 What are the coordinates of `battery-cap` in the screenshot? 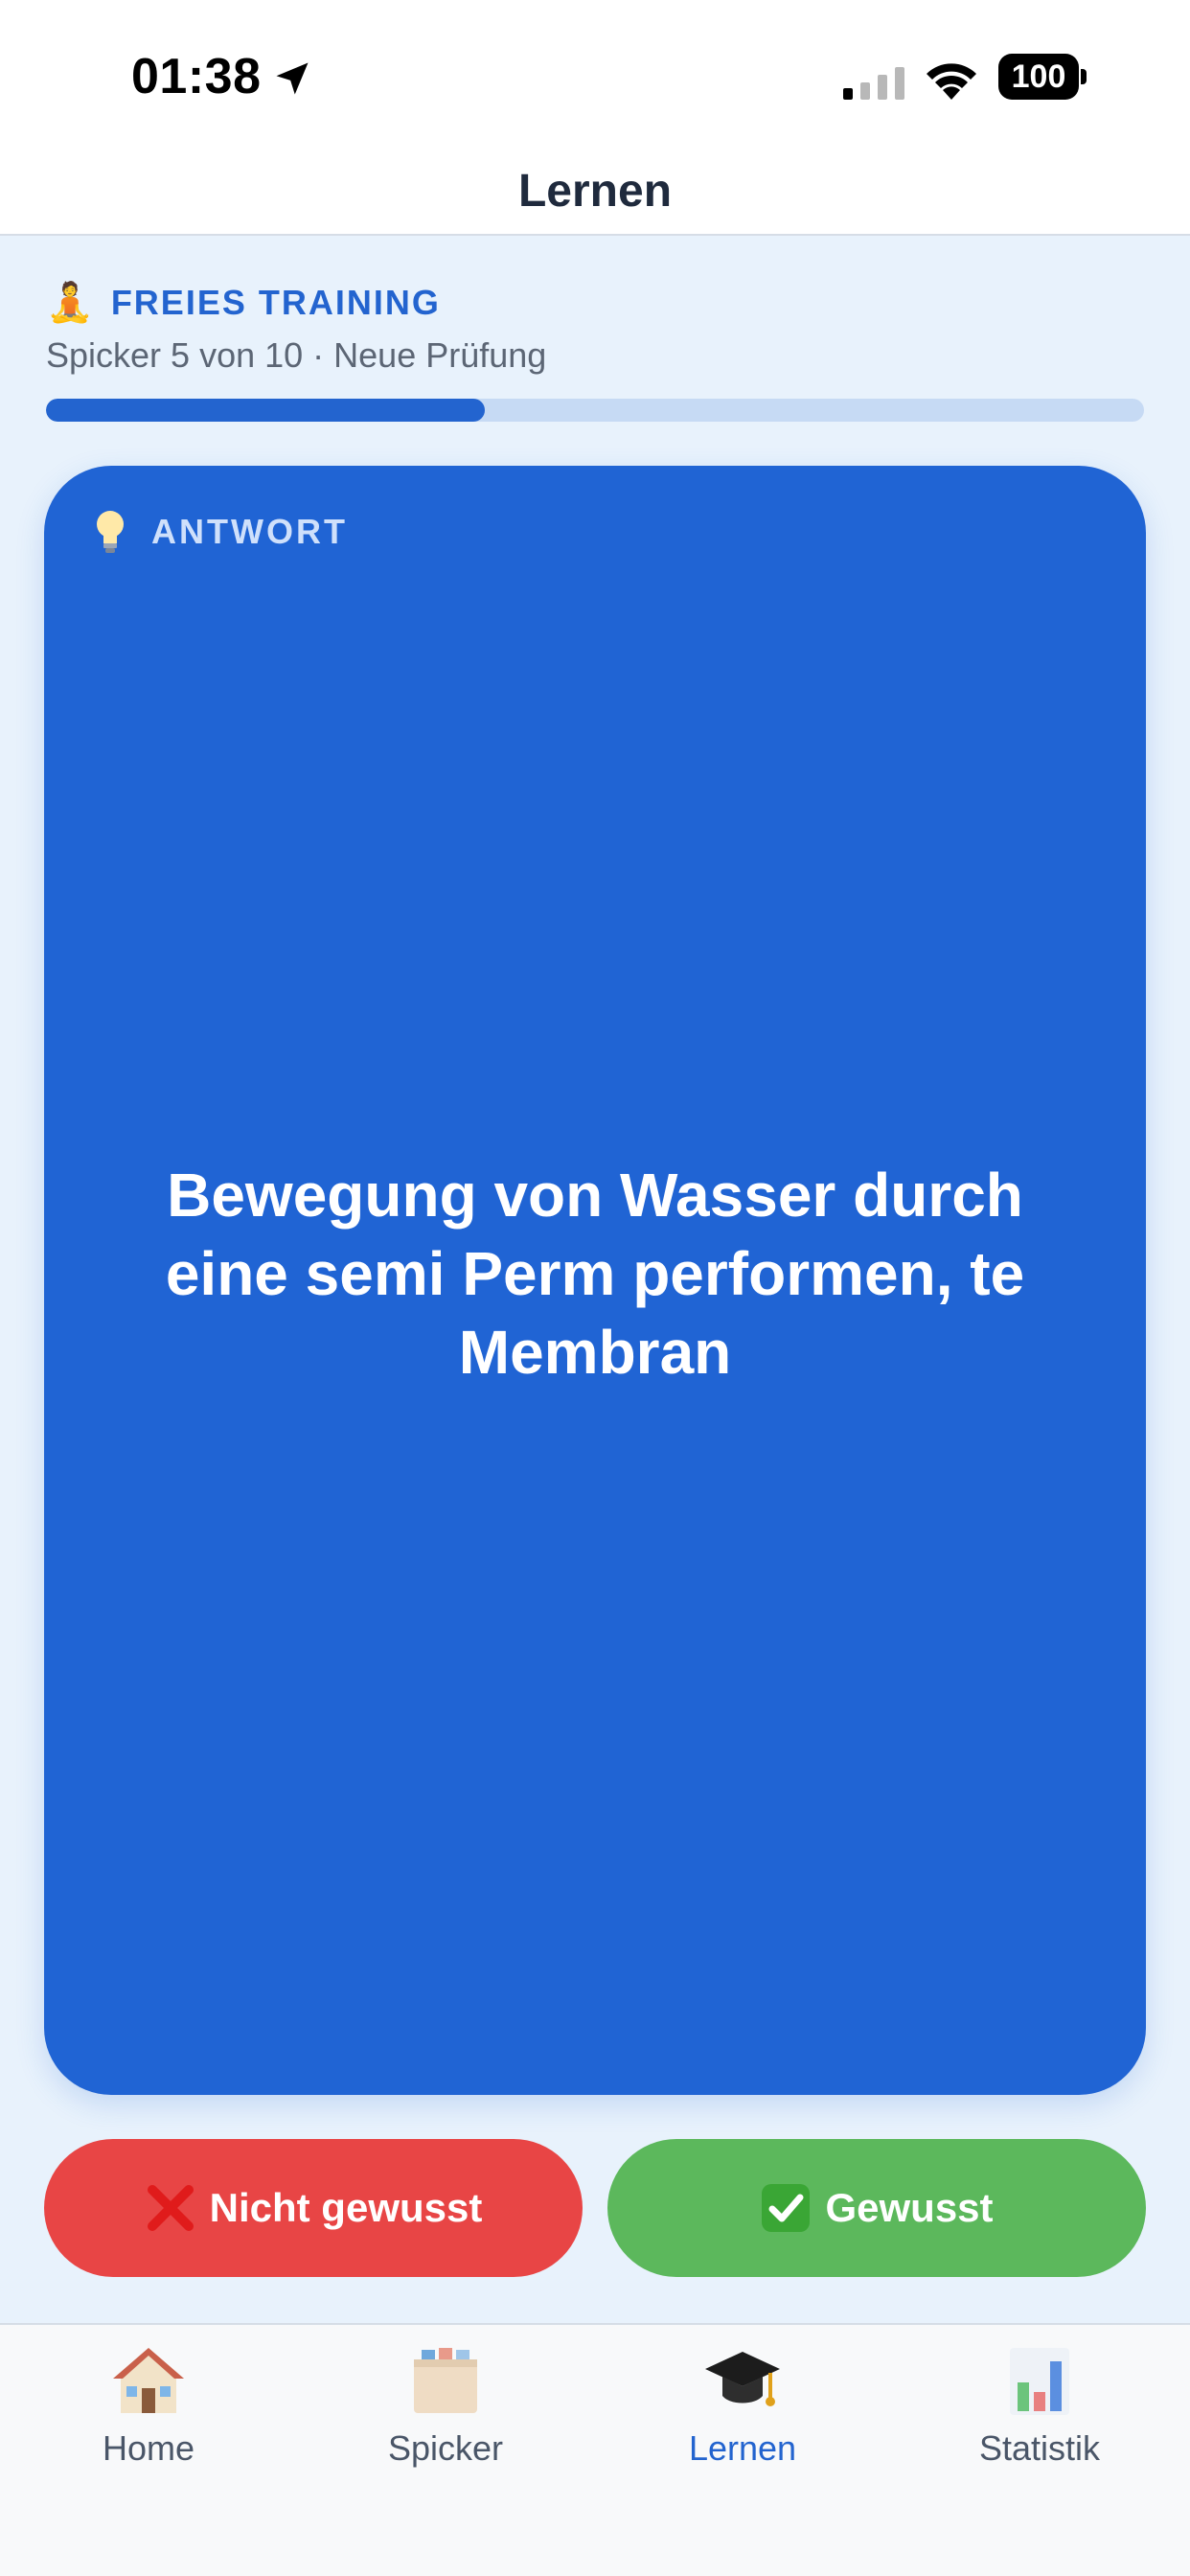 It's located at (1084, 76).